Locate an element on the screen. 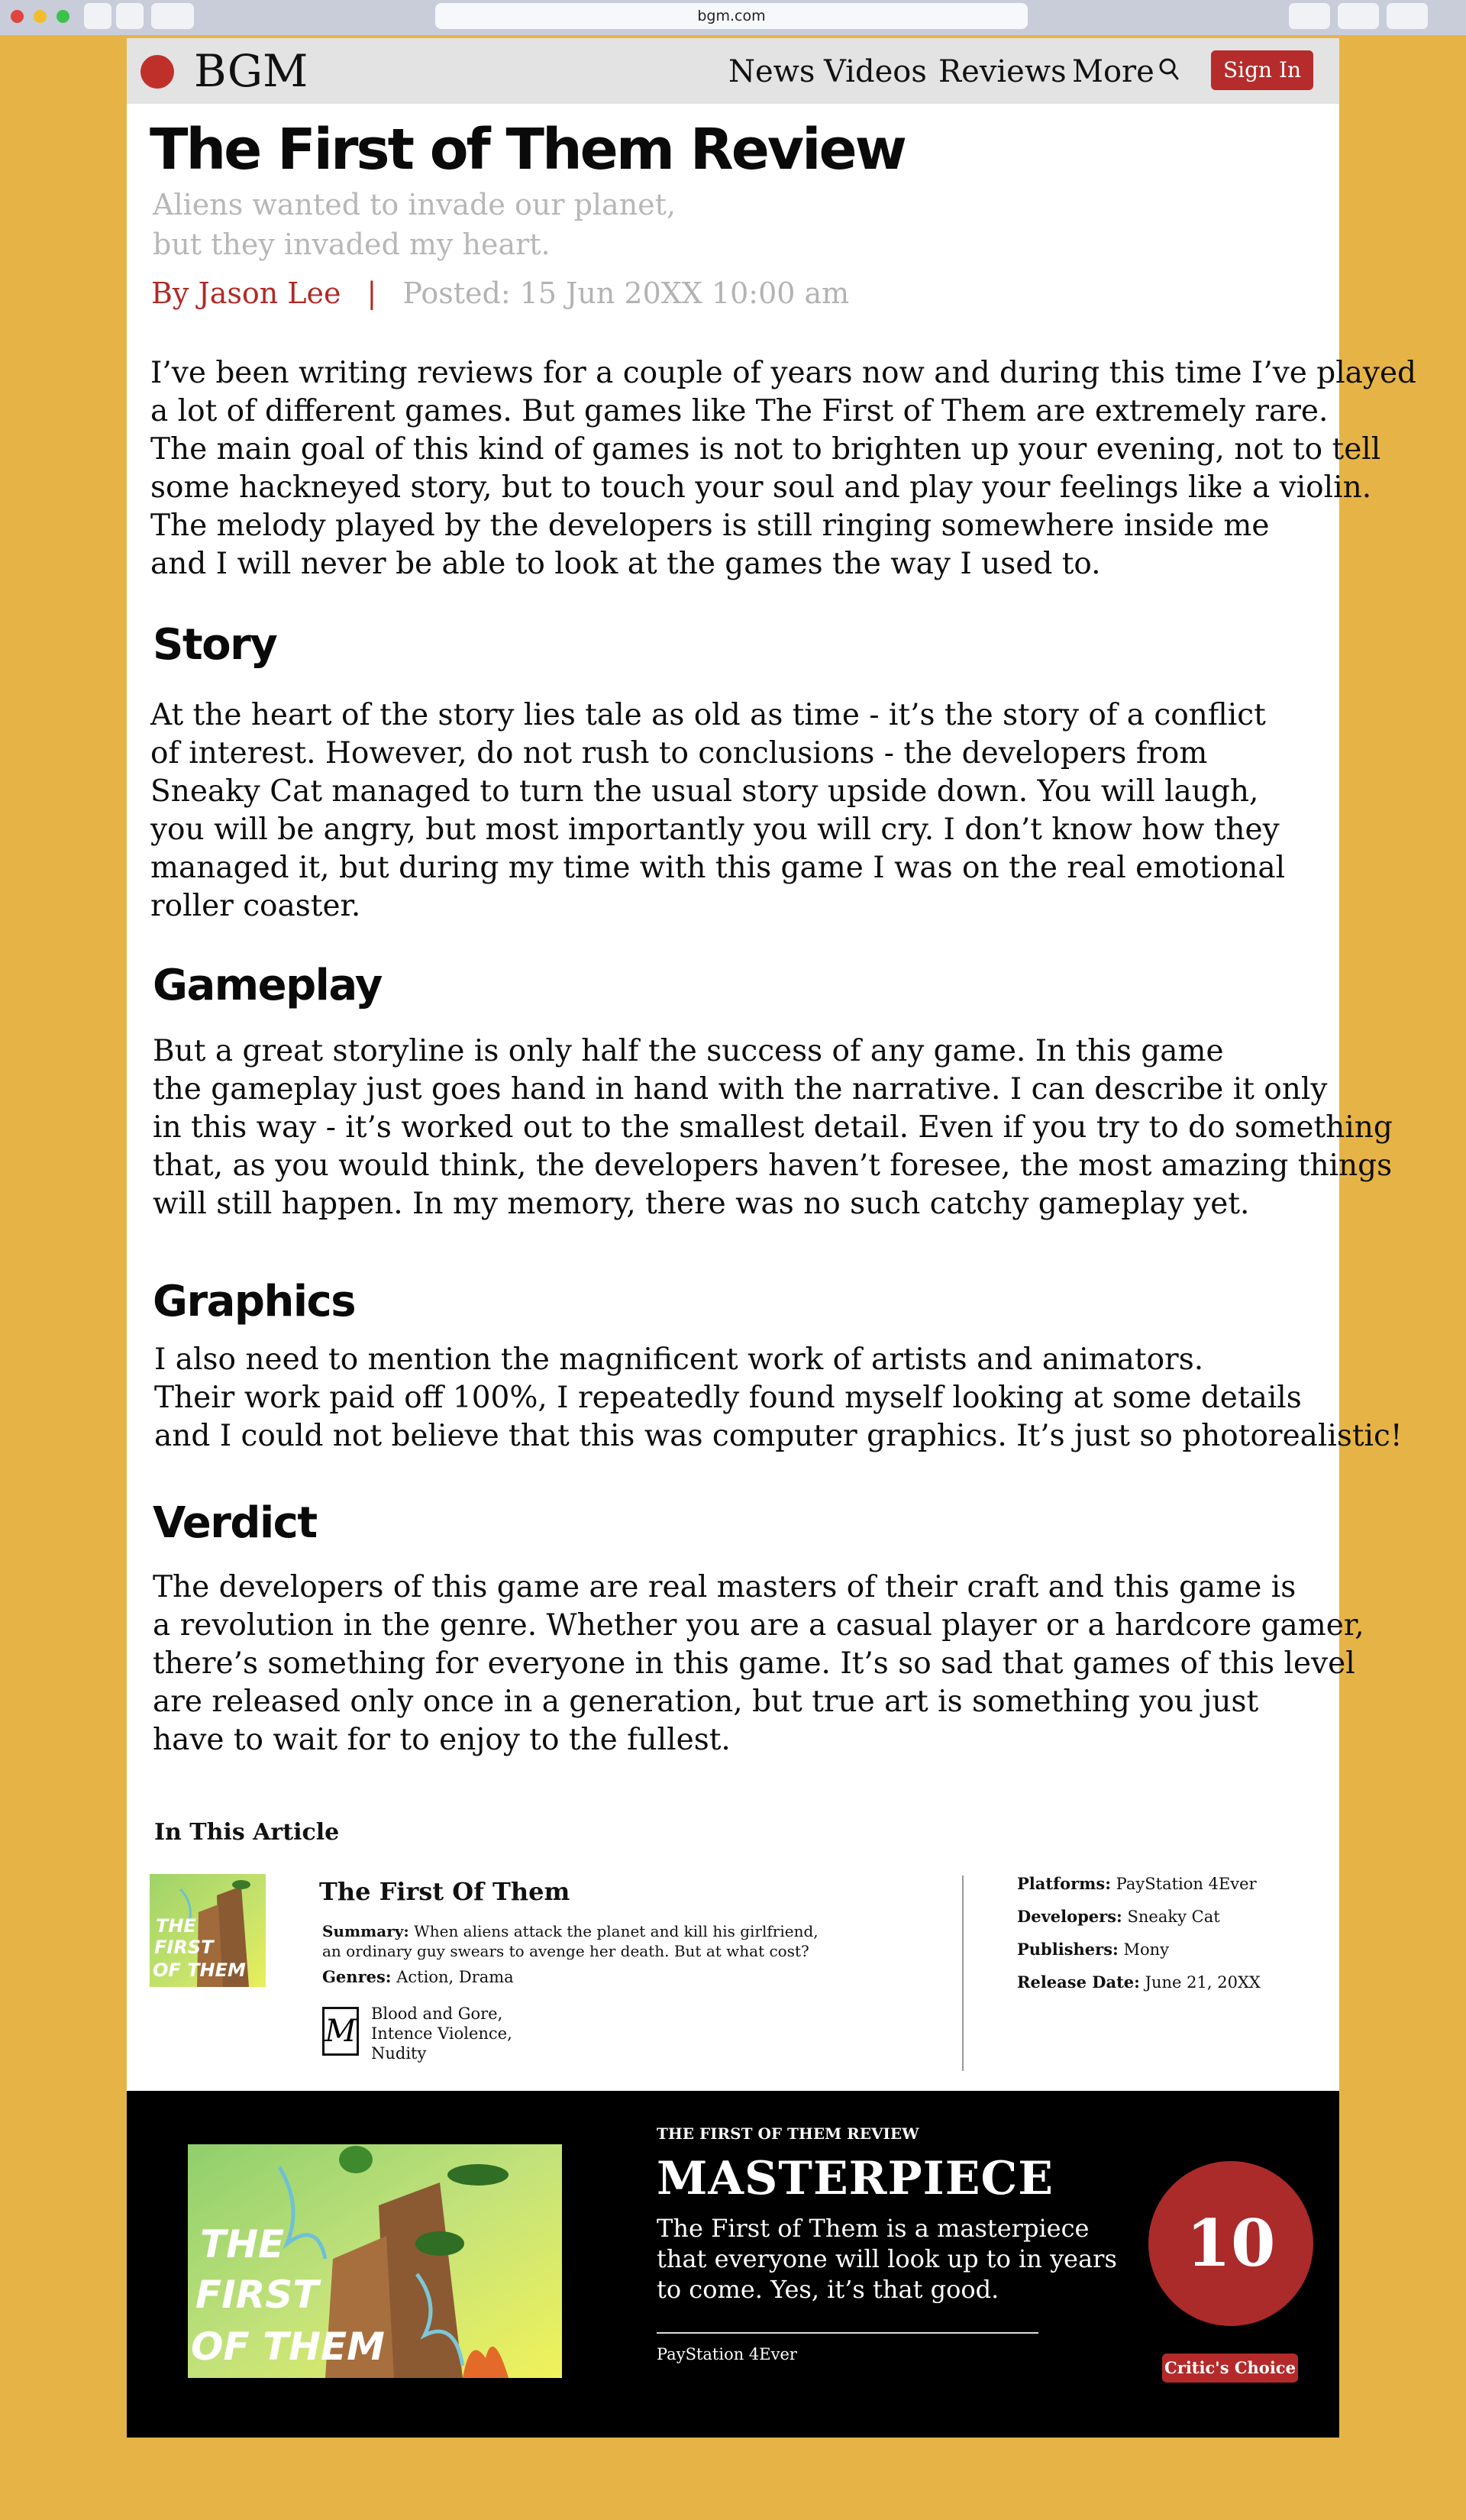 This screenshot has width=1466, height=2520. tabs-overview-button is located at coordinates (1408, 16).